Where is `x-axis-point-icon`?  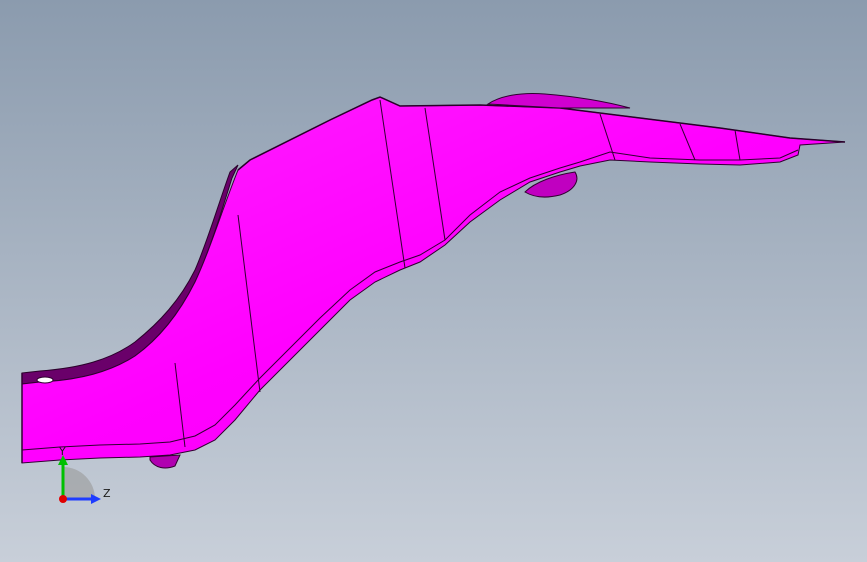 x-axis-point-icon is located at coordinates (63, 499).